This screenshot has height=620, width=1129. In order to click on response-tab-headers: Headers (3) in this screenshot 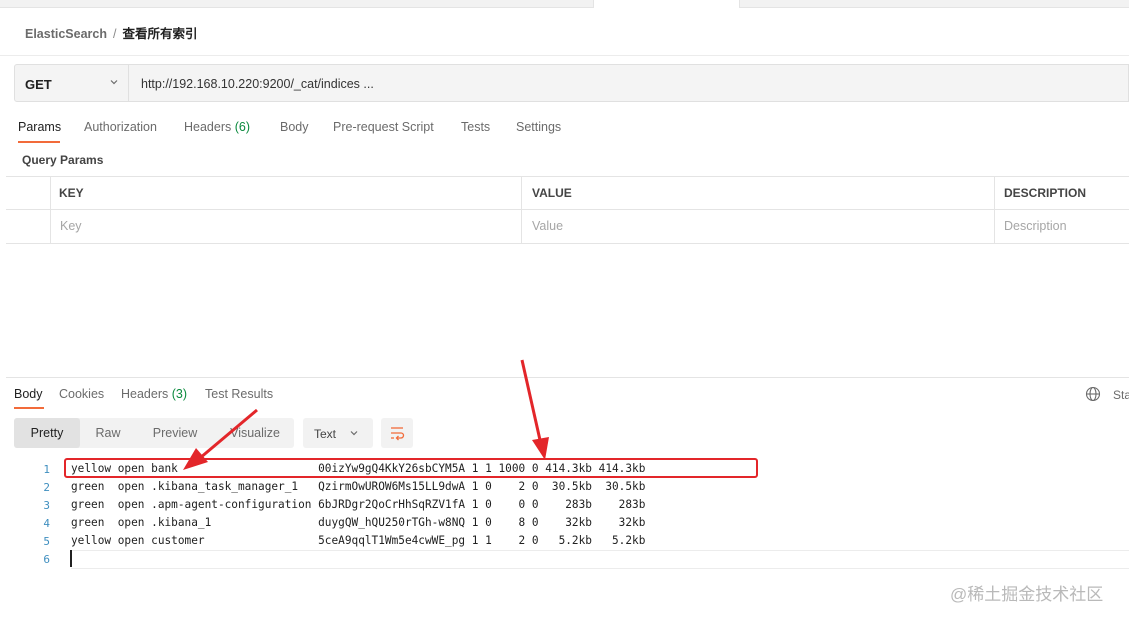, I will do `click(154, 394)`.